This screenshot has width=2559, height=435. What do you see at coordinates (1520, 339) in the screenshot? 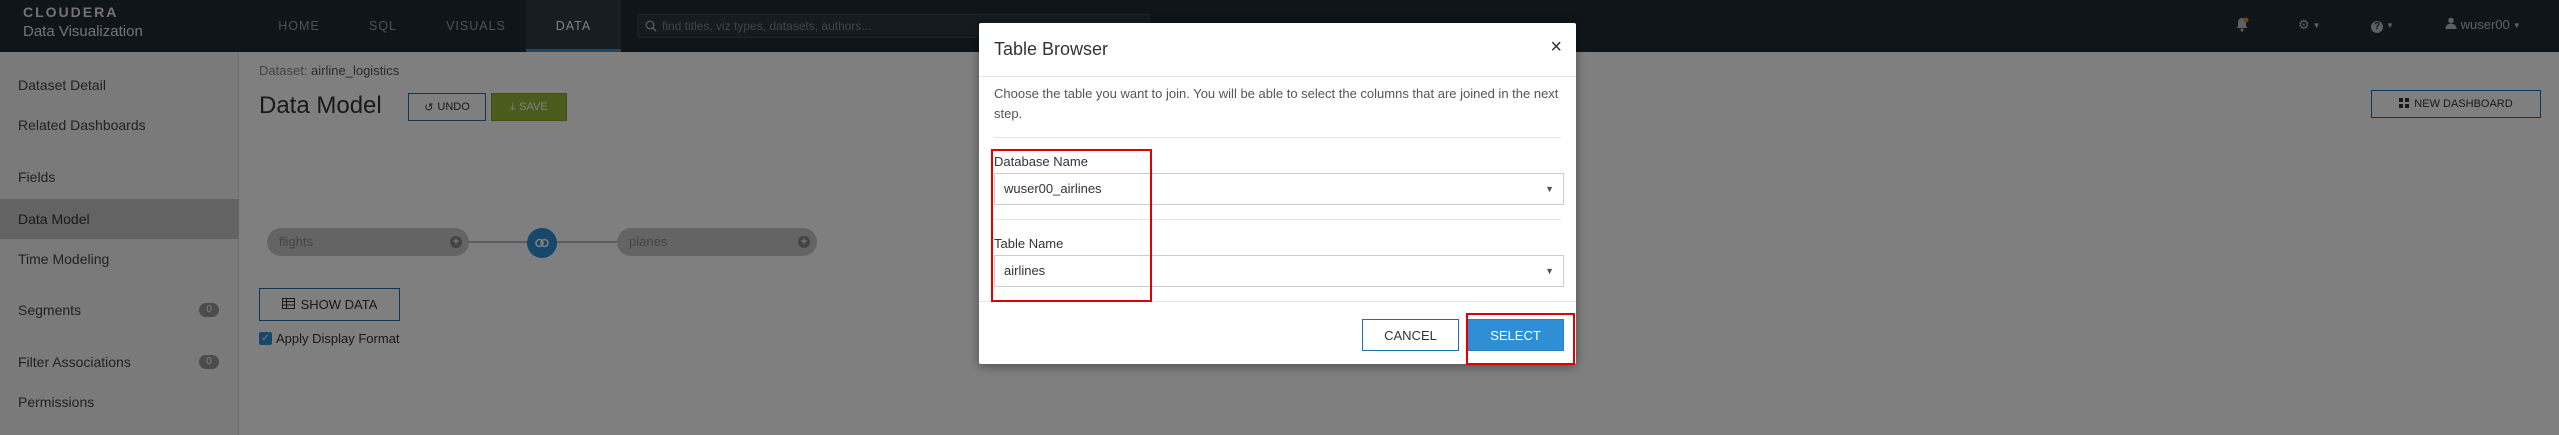
I see `highlight-box-select` at bounding box center [1520, 339].